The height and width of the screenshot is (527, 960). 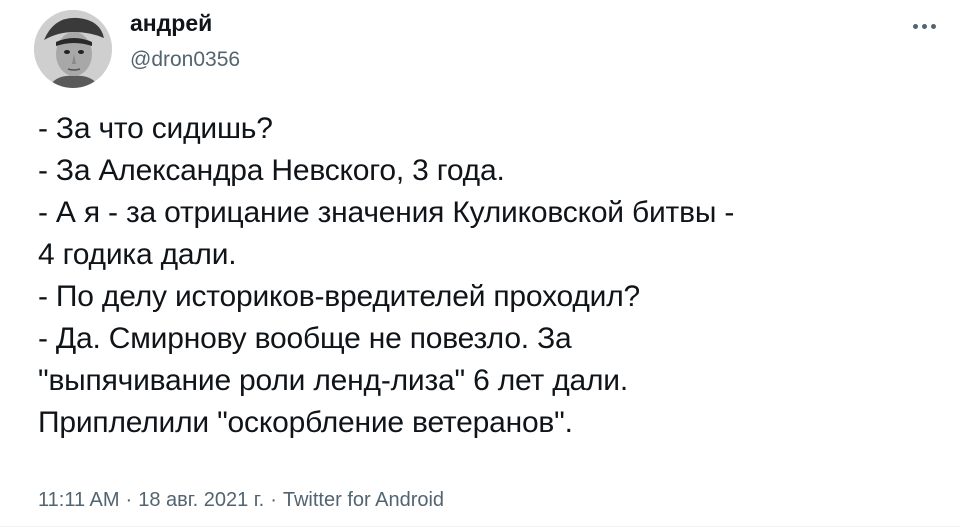 What do you see at coordinates (185, 60) in the screenshot?
I see `author-handle: @dron0356` at bounding box center [185, 60].